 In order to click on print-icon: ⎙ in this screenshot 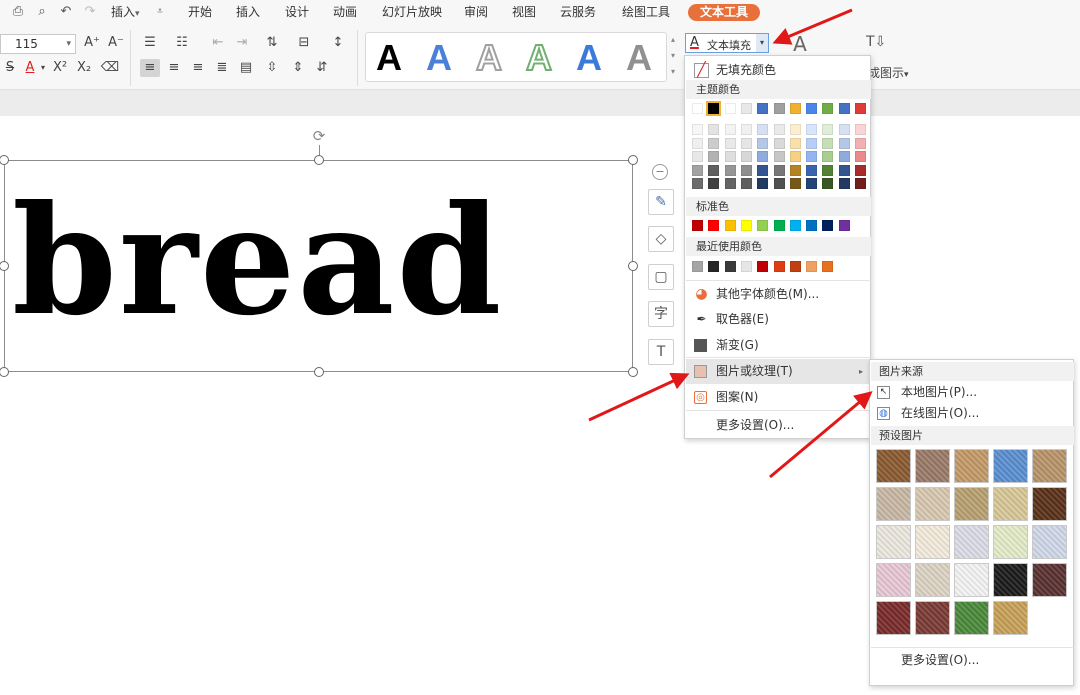, I will do `click(18, 12)`.